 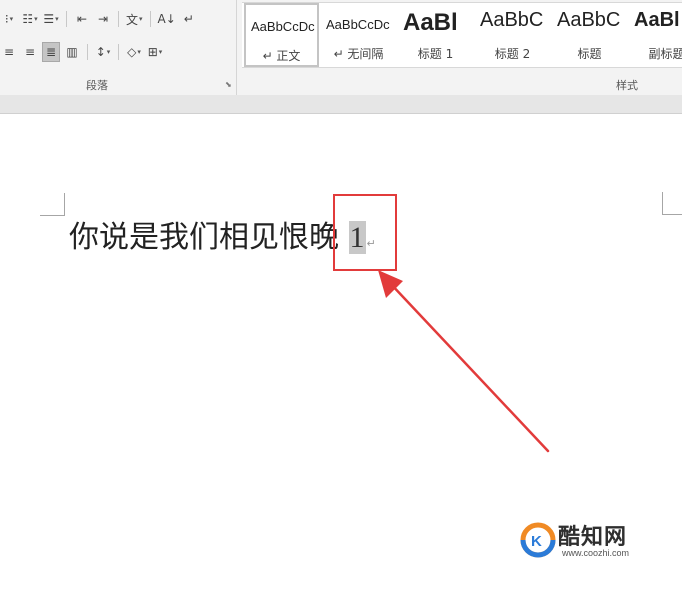 I want to click on watermark: K 酷知网 www.coozhi.com, so click(x=585, y=540).